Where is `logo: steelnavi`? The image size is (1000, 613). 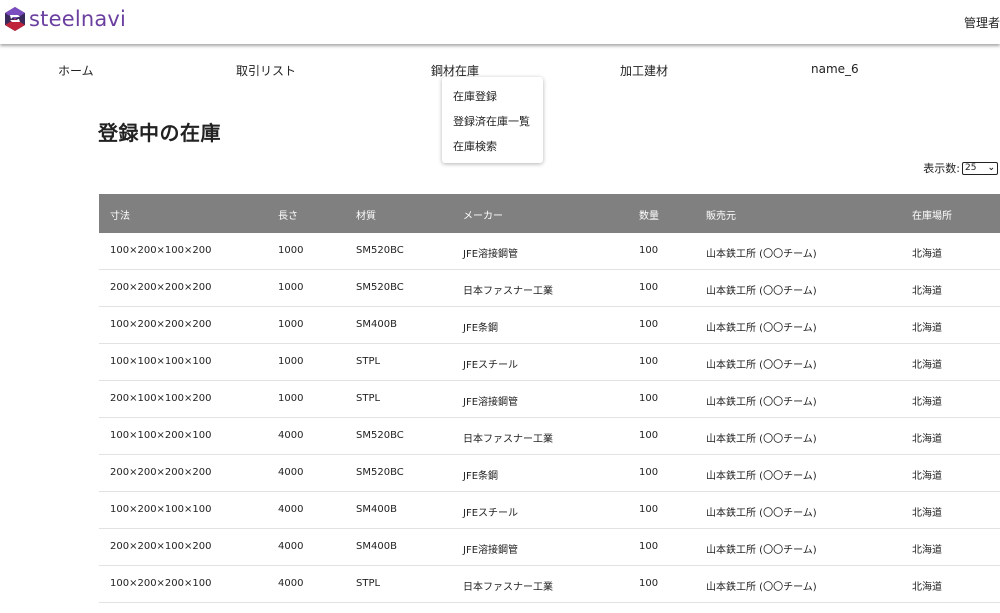 logo: steelnavi is located at coordinates (65, 19).